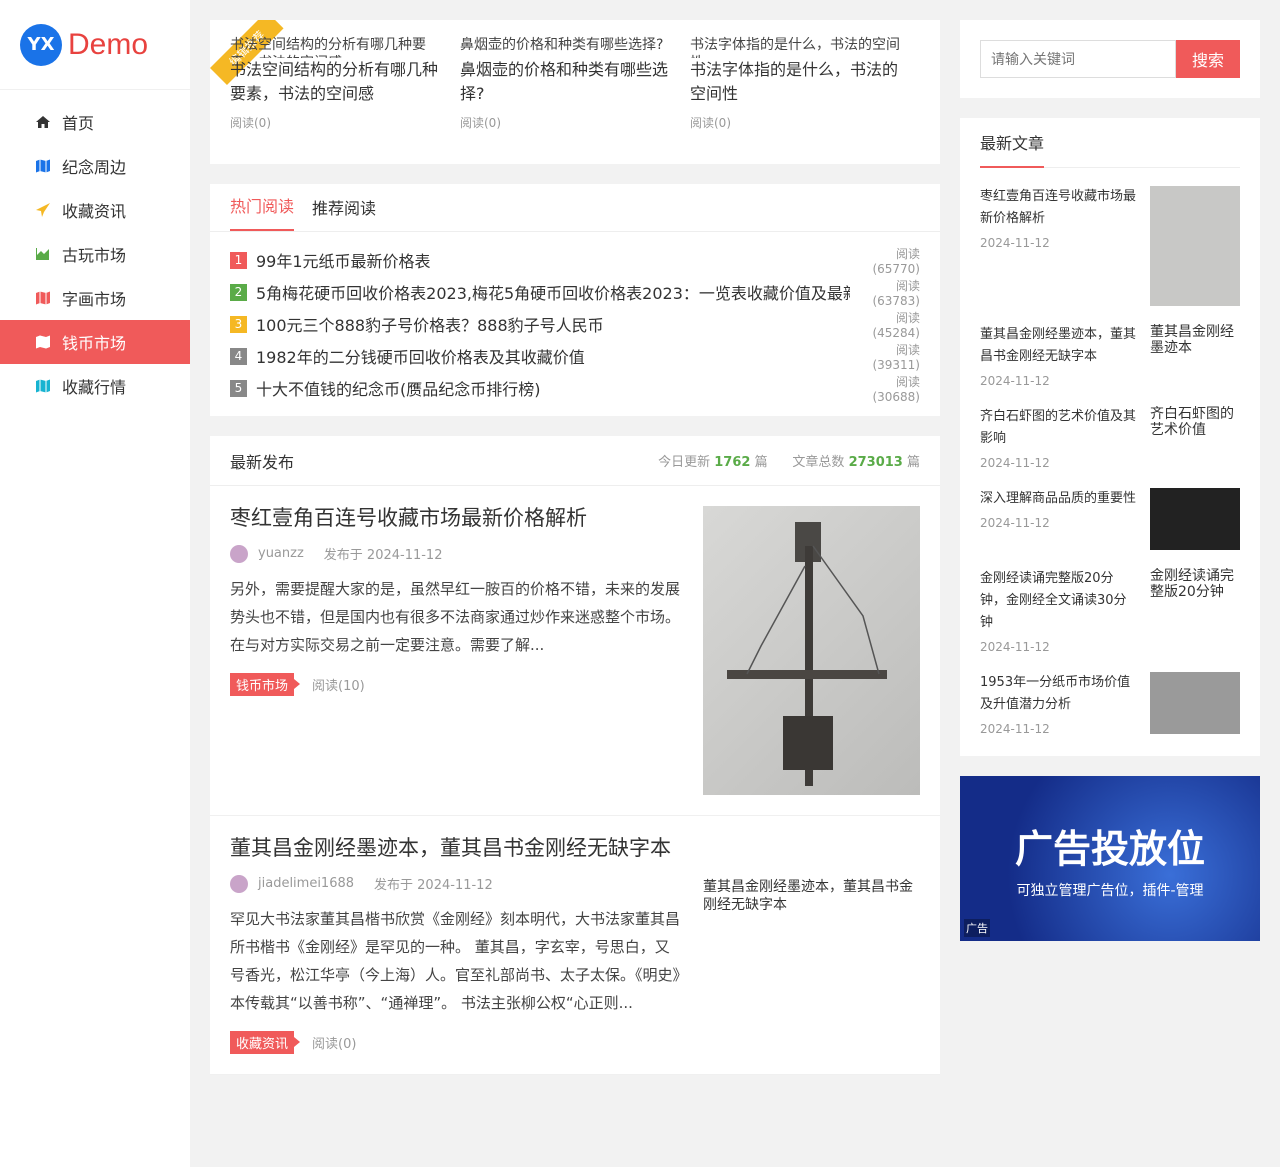 This screenshot has width=1280, height=1167. What do you see at coordinates (1058, 601) in the screenshot?
I see `news-title: 金刚经读诵完整版20分钟，金刚经全文诵读30分钟` at bounding box center [1058, 601].